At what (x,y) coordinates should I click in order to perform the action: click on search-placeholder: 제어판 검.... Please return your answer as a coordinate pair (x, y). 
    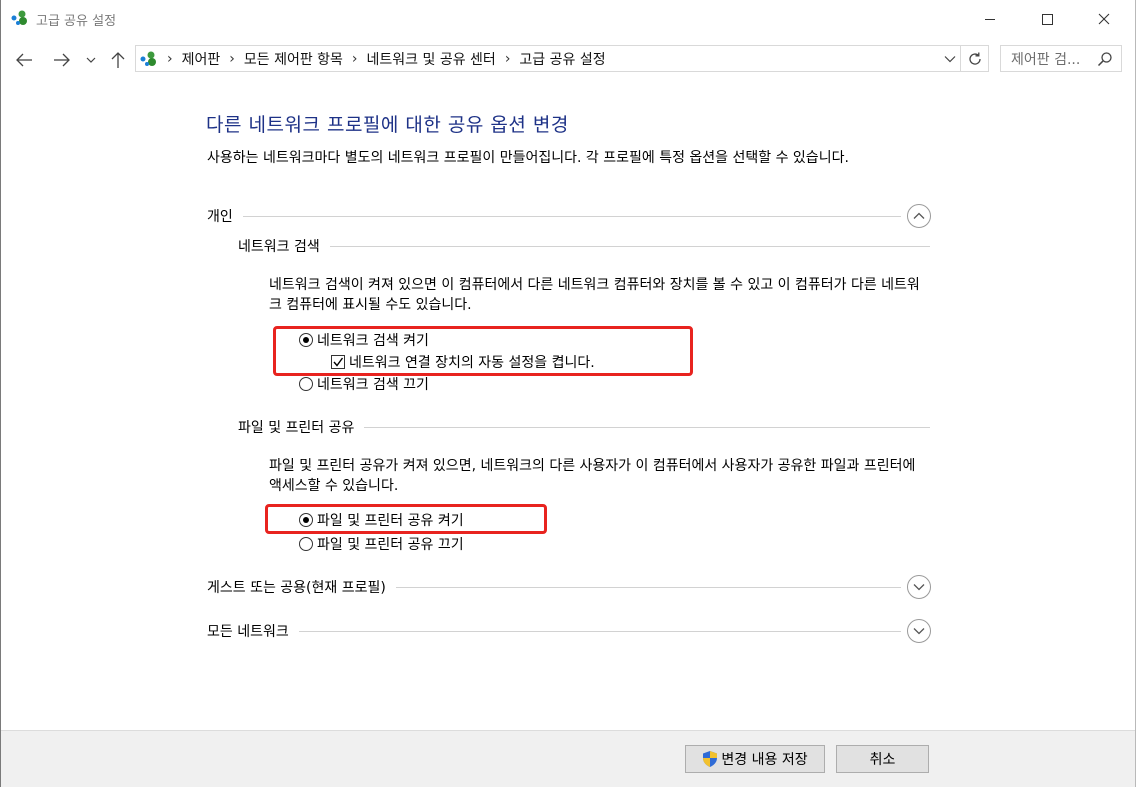
    Looking at the image, I should click on (1046, 59).